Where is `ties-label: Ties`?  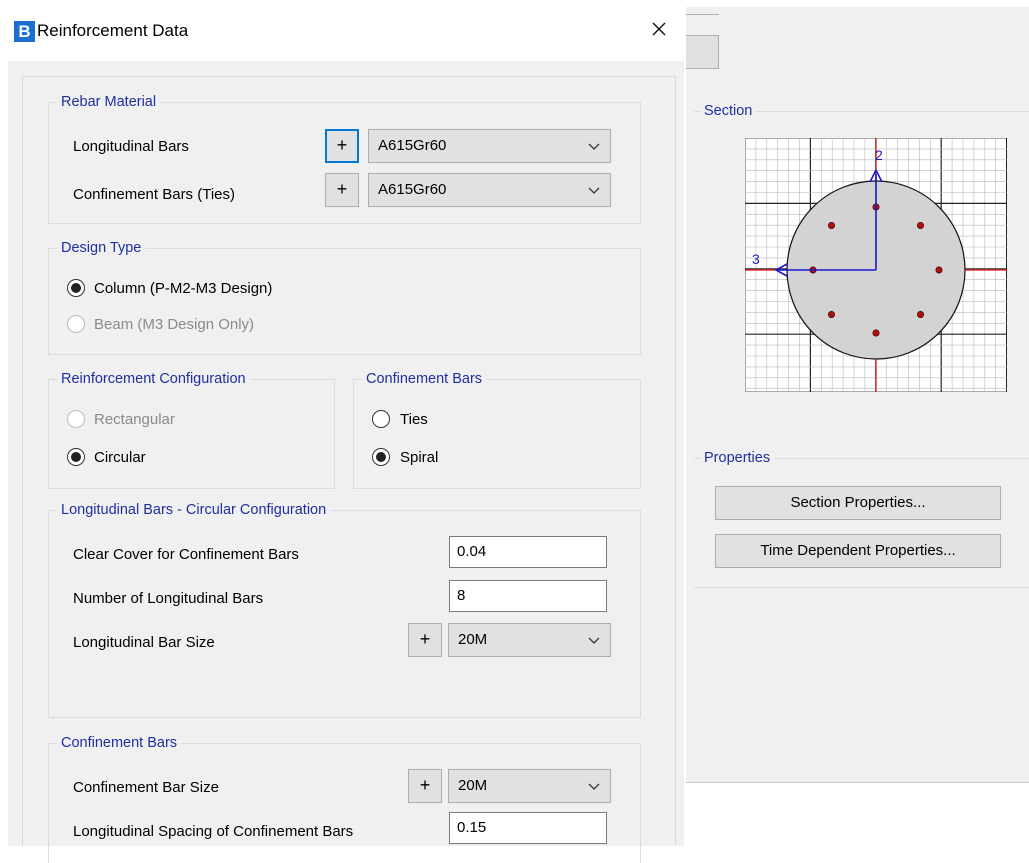 ties-label: Ties is located at coordinates (414, 419).